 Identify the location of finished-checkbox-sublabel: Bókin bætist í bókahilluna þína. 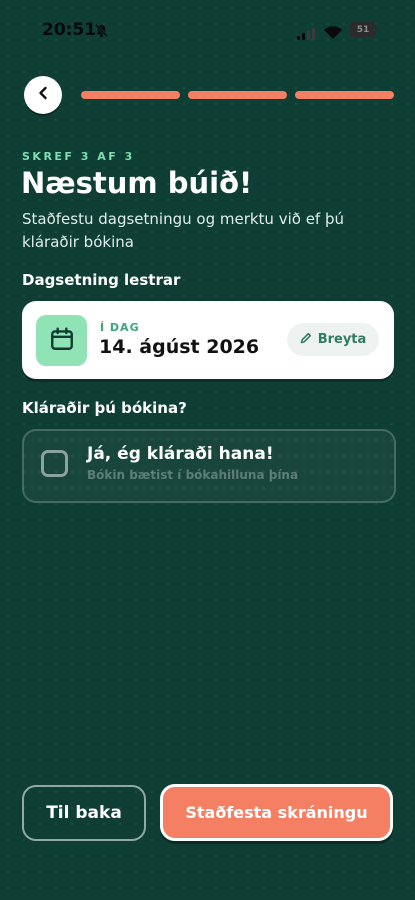
(193, 475).